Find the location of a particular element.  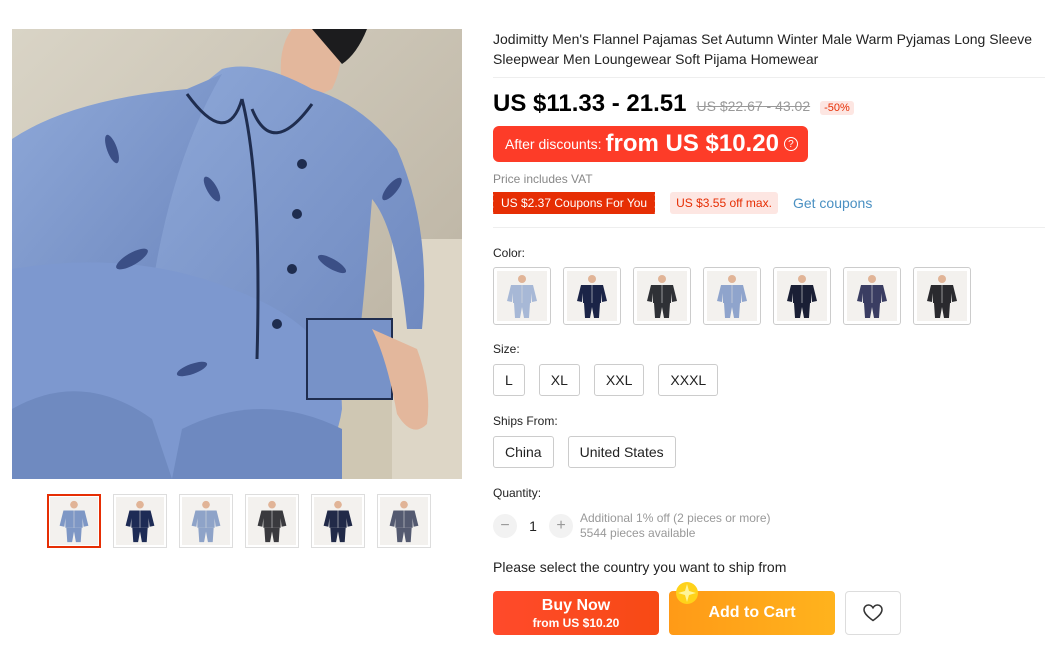

black-pajama-swatch-icon is located at coordinates (942, 296).